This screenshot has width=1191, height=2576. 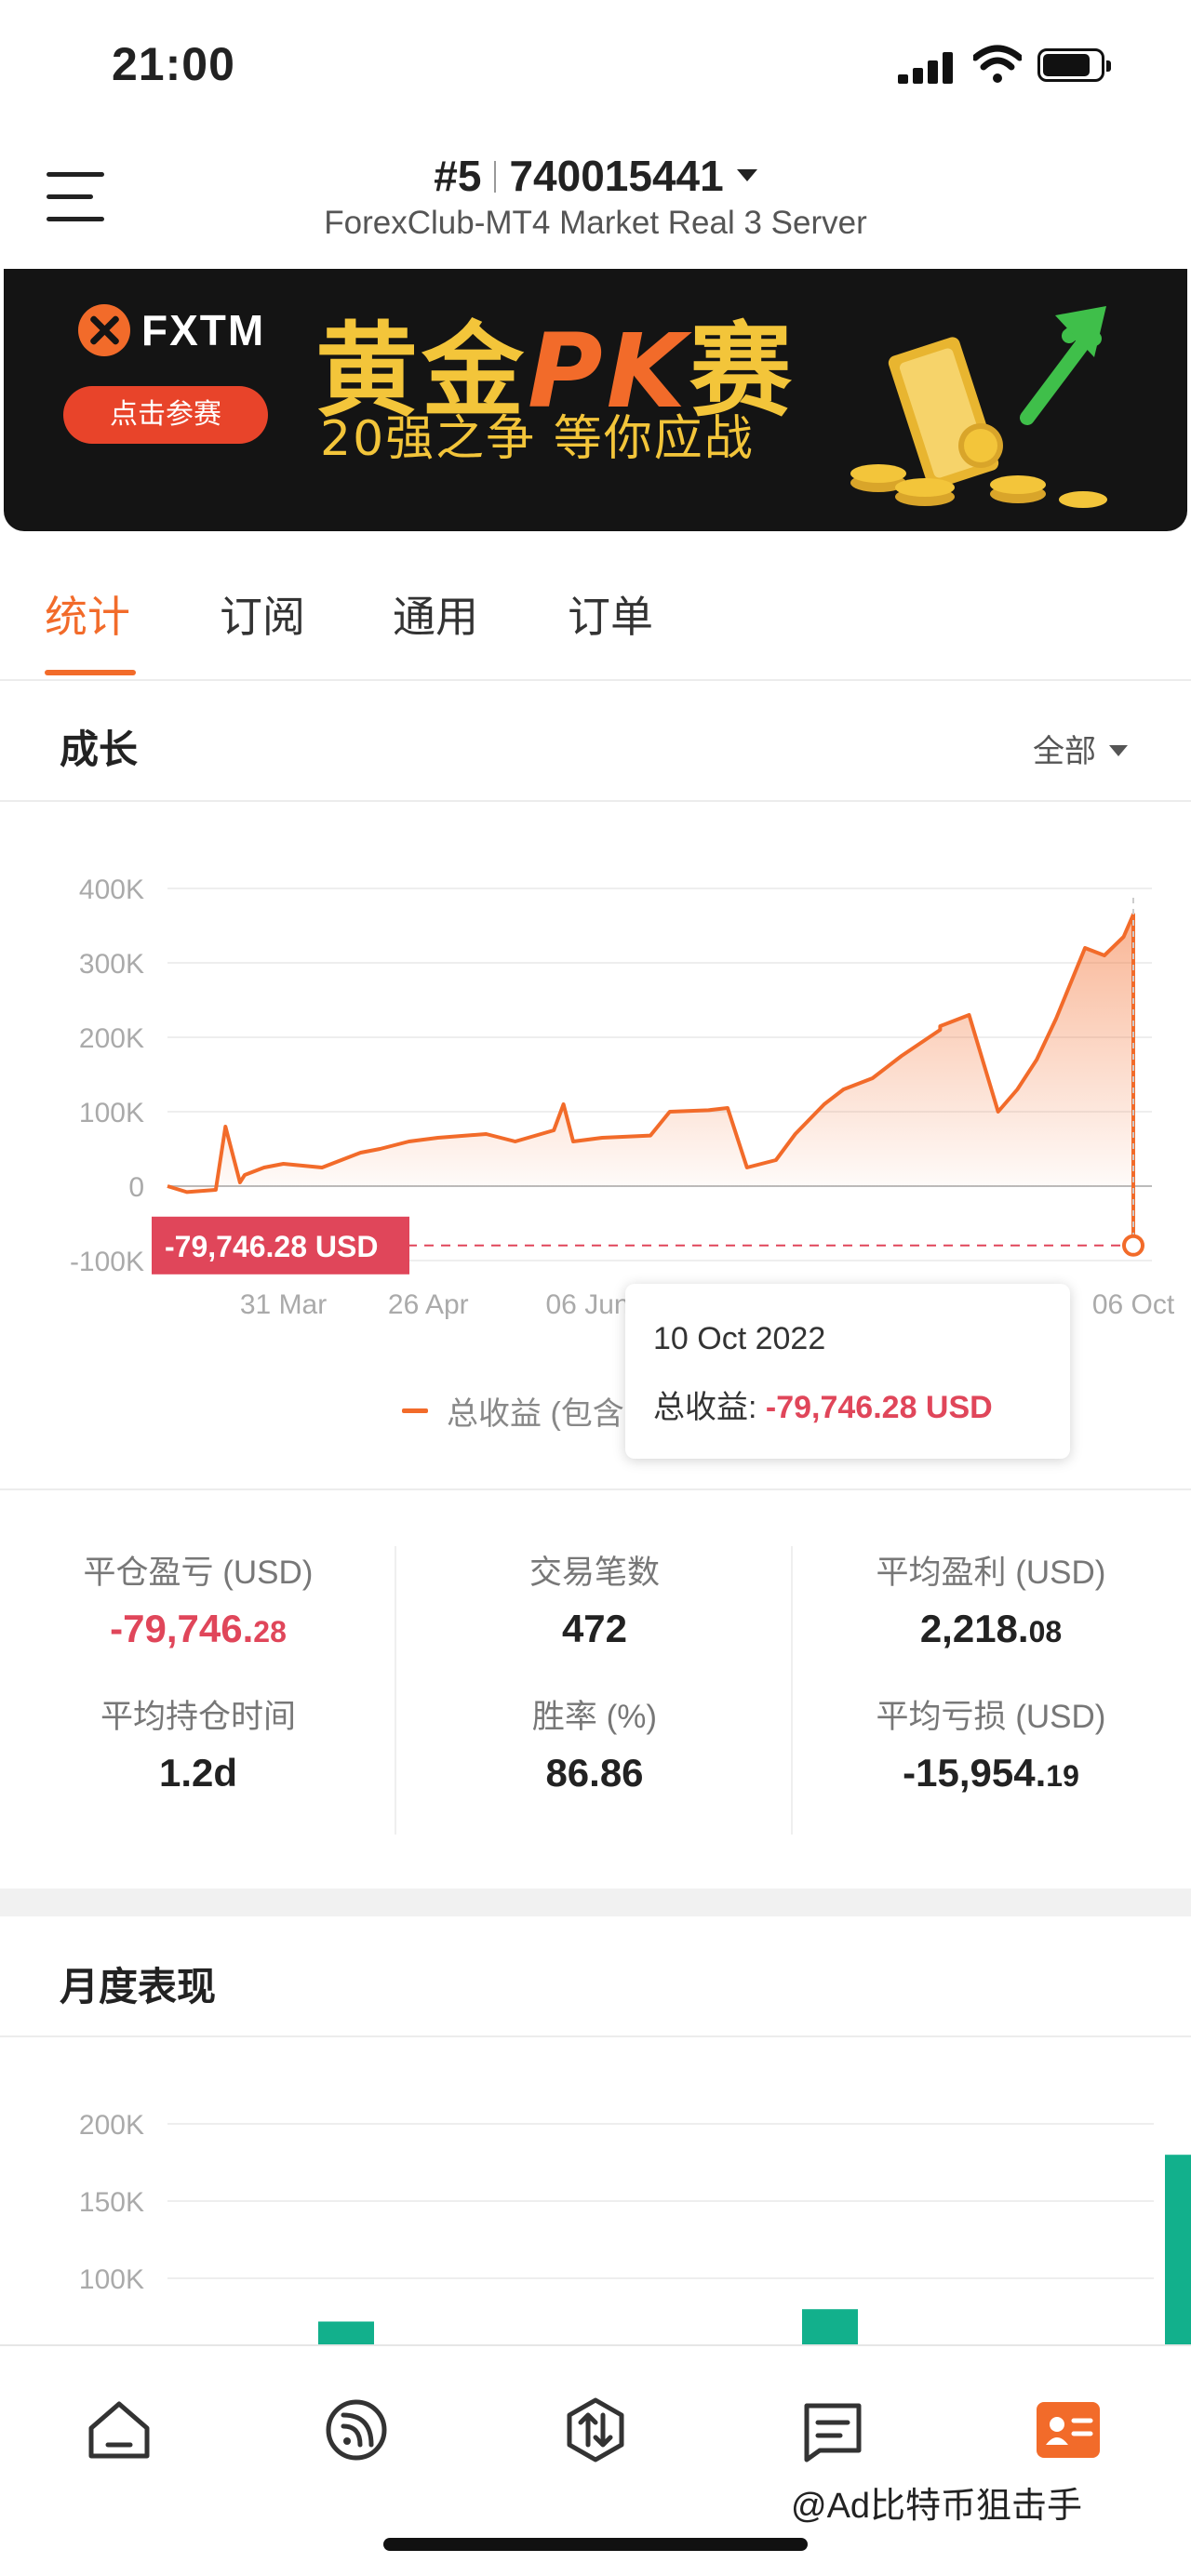 I want to click on fxtm-brand: FXTM, so click(x=203, y=330).